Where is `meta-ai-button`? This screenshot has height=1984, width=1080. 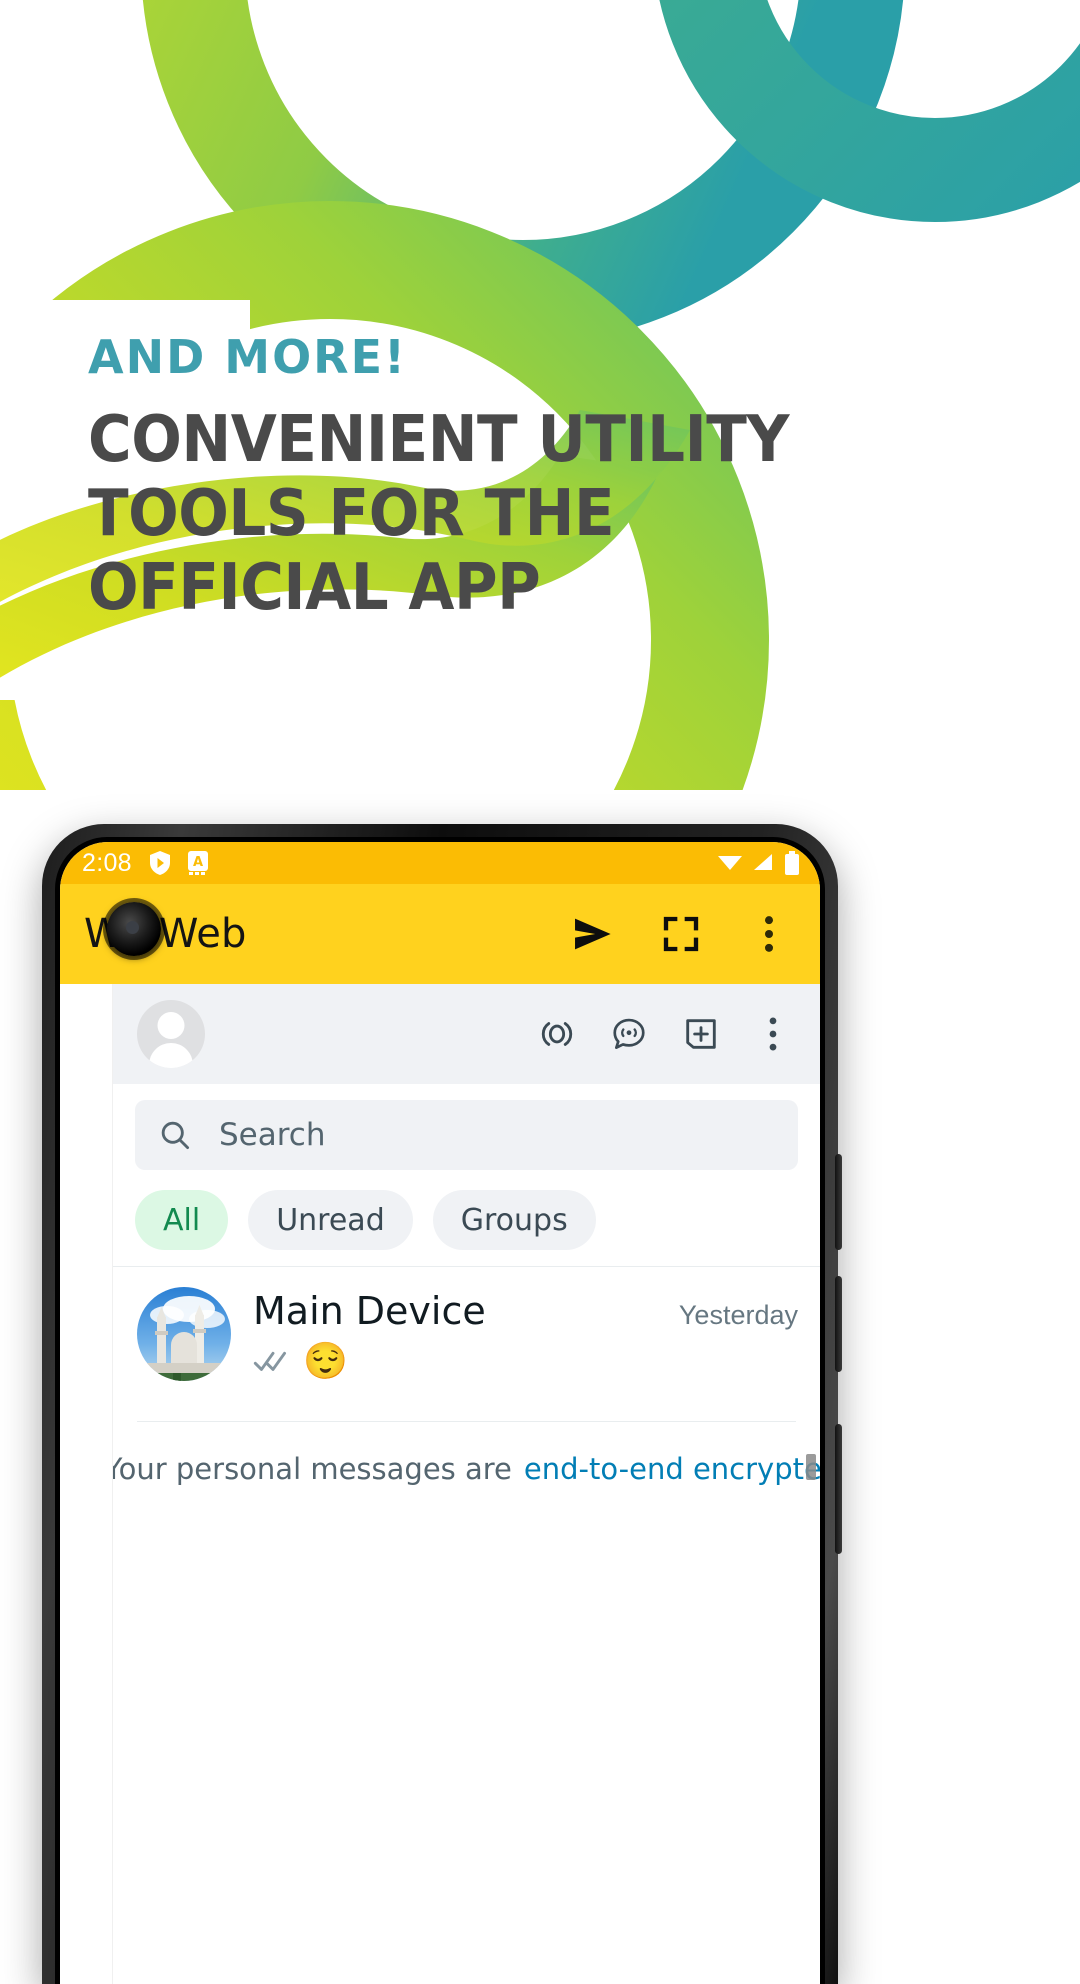 meta-ai-button is located at coordinates (557, 1034).